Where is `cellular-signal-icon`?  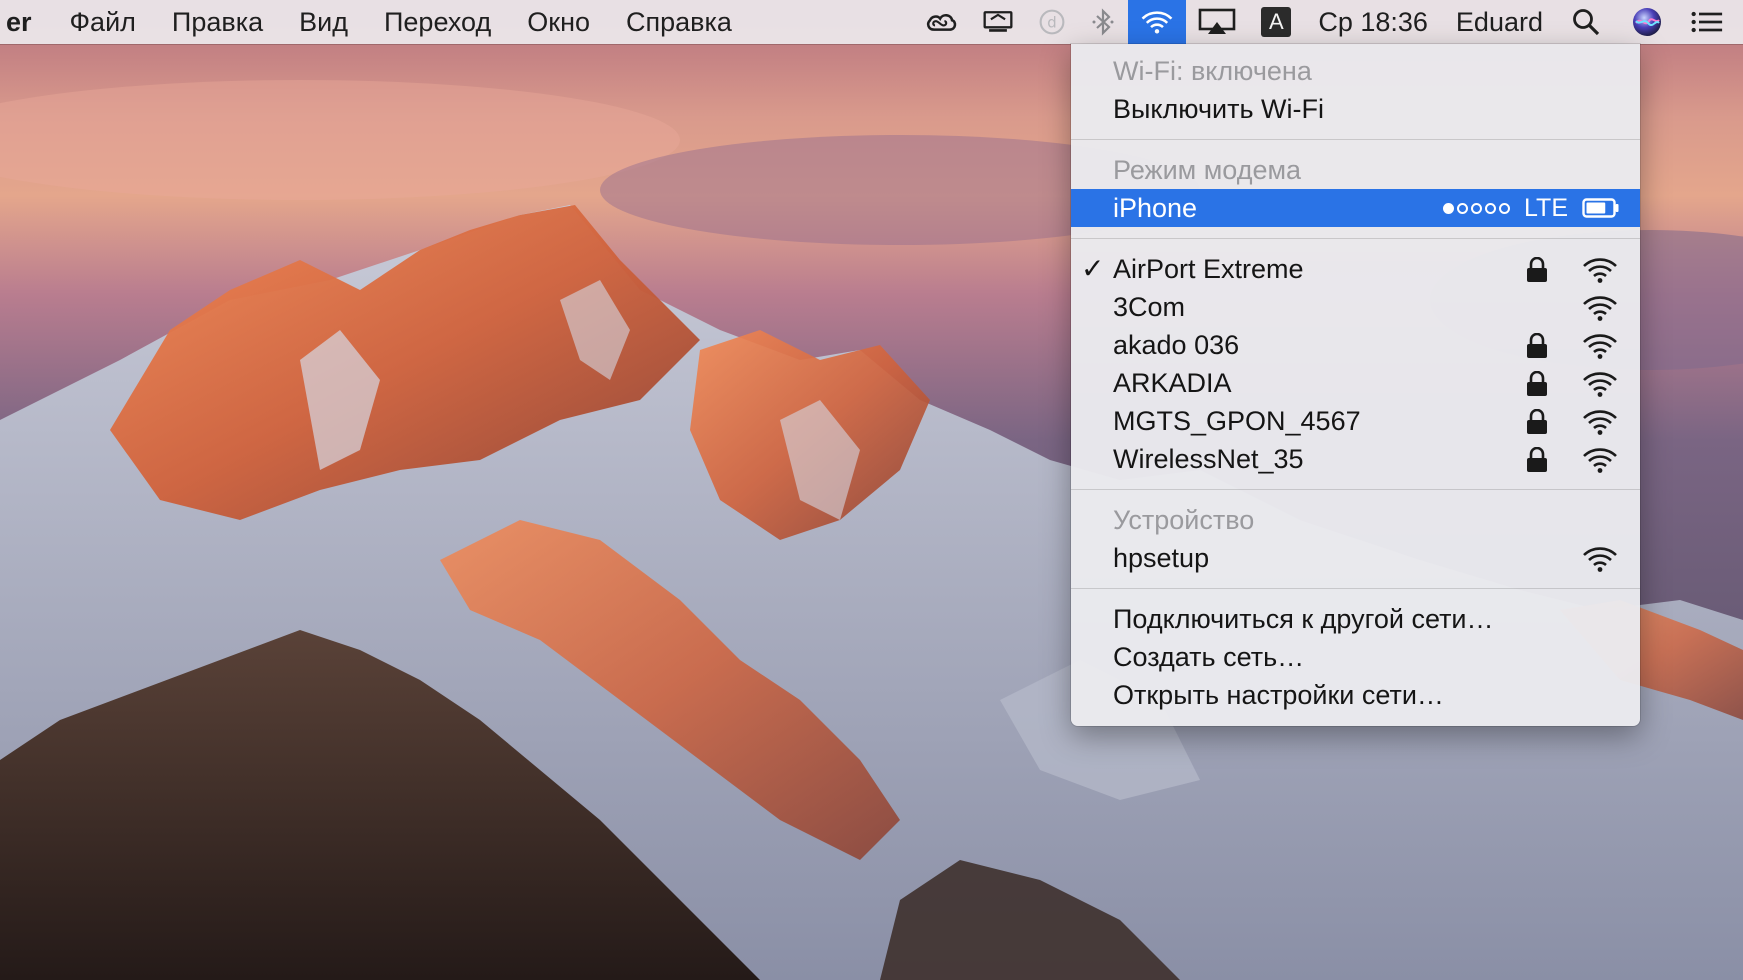 cellular-signal-icon is located at coordinates (1475, 208).